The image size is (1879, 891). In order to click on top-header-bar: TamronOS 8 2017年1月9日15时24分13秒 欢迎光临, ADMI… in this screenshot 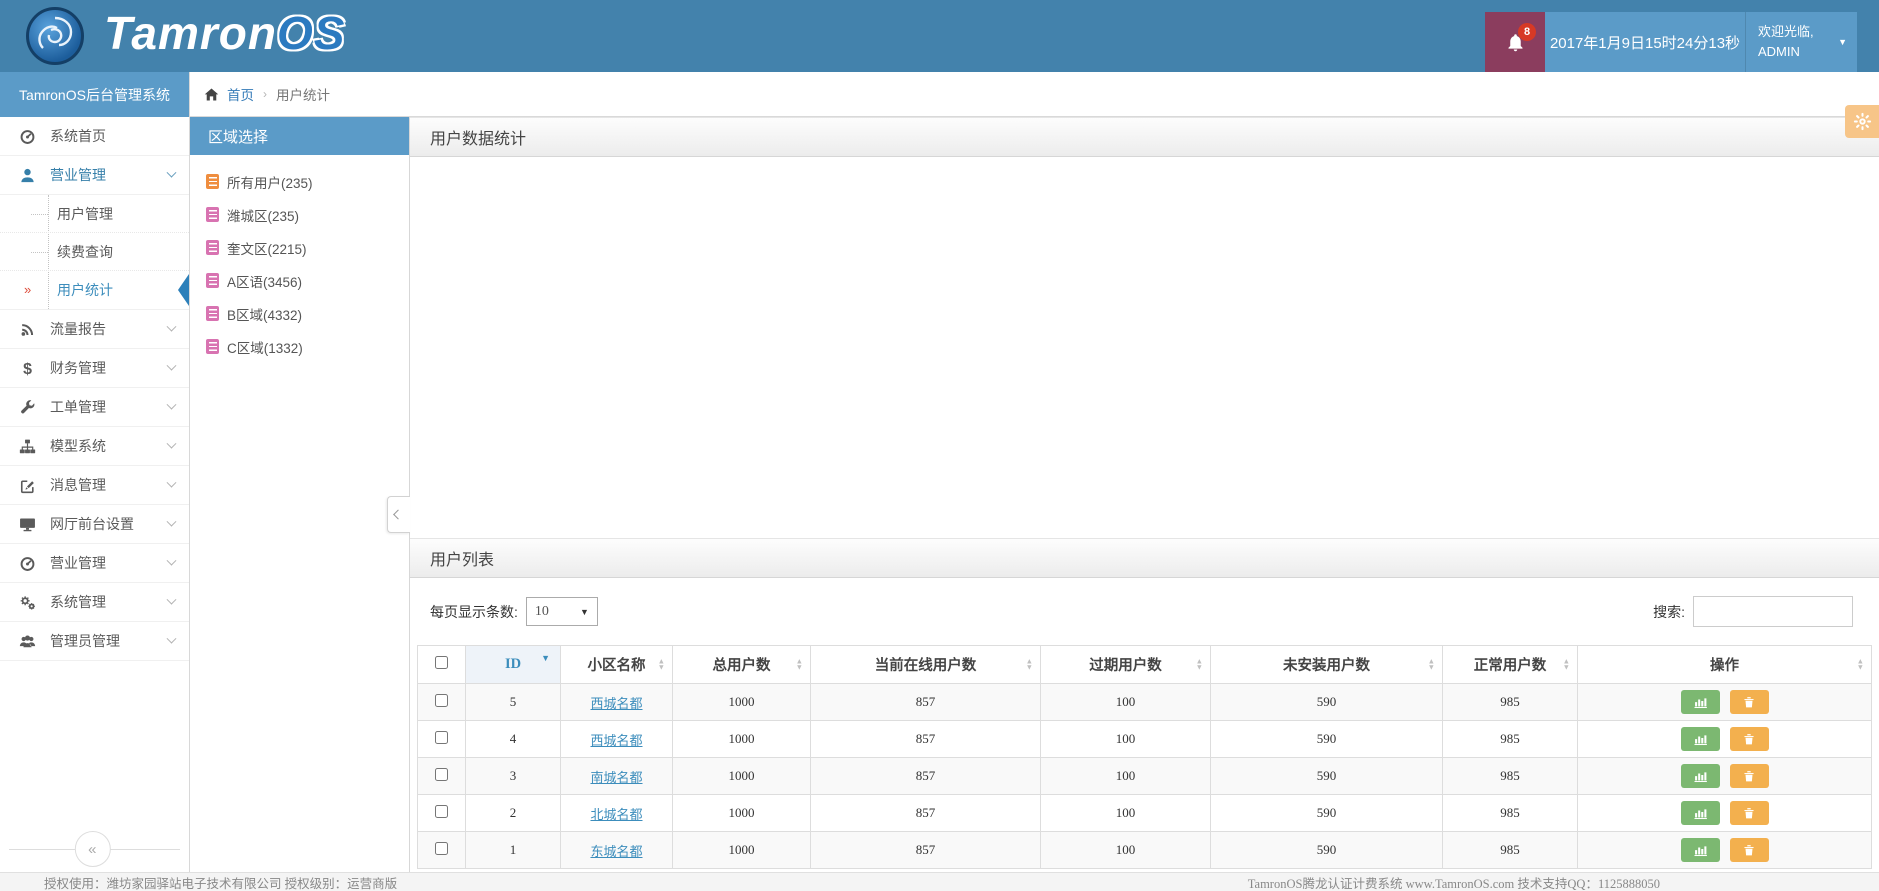, I will do `click(939, 36)`.